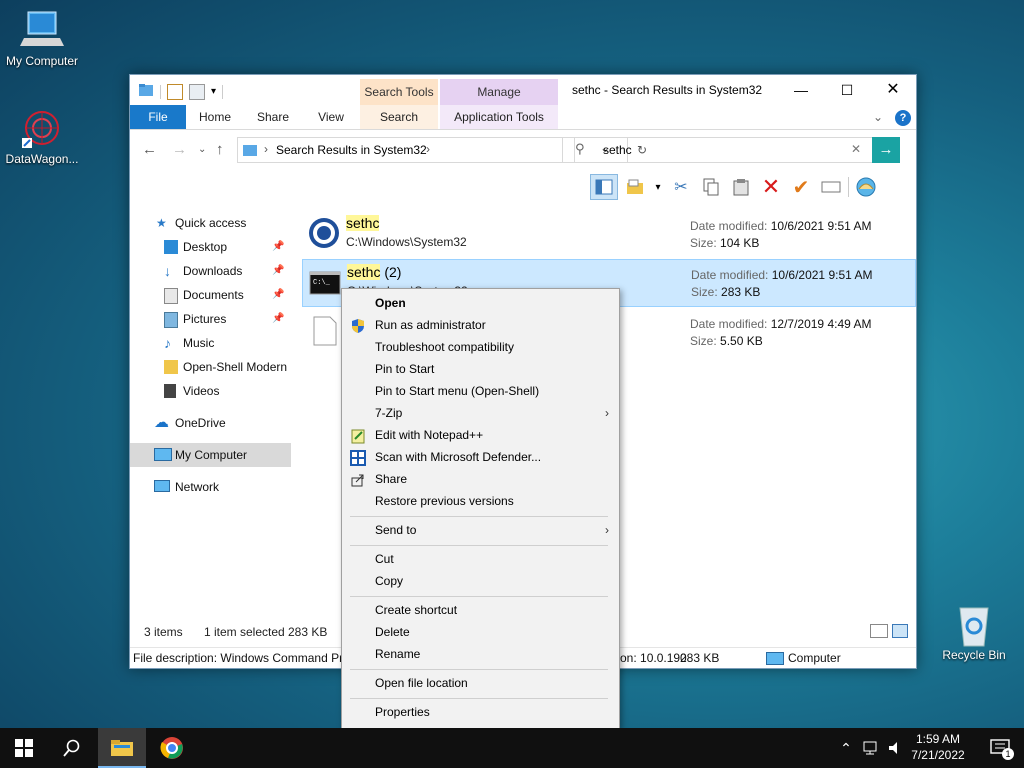  Describe the element at coordinates (480, 654) in the screenshot. I see `menu-item-rename: Rename` at that location.